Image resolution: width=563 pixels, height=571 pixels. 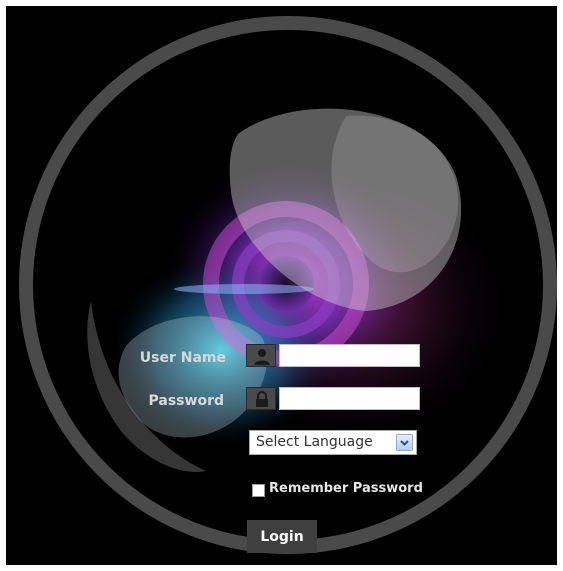 I want to click on password-input, so click(x=349, y=398).